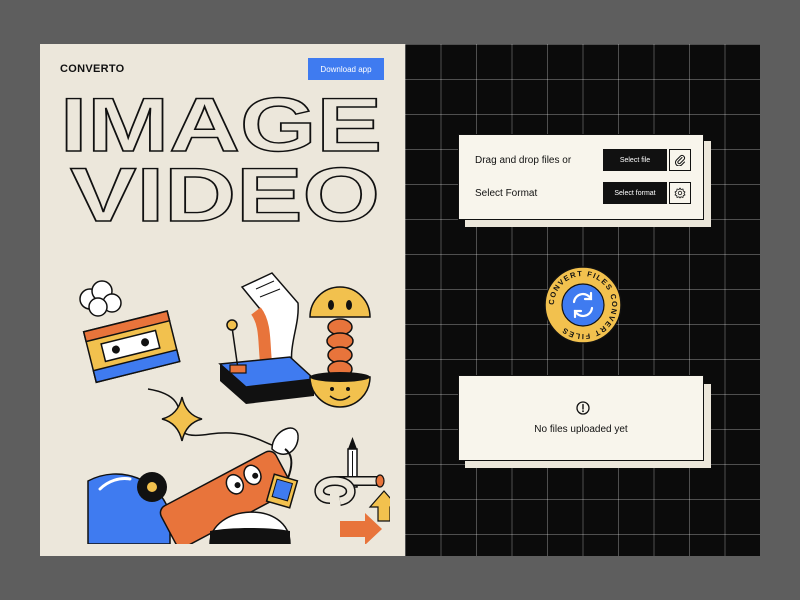 This screenshot has height=600, width=800. I want to click on attach-button, so click(680, 160).